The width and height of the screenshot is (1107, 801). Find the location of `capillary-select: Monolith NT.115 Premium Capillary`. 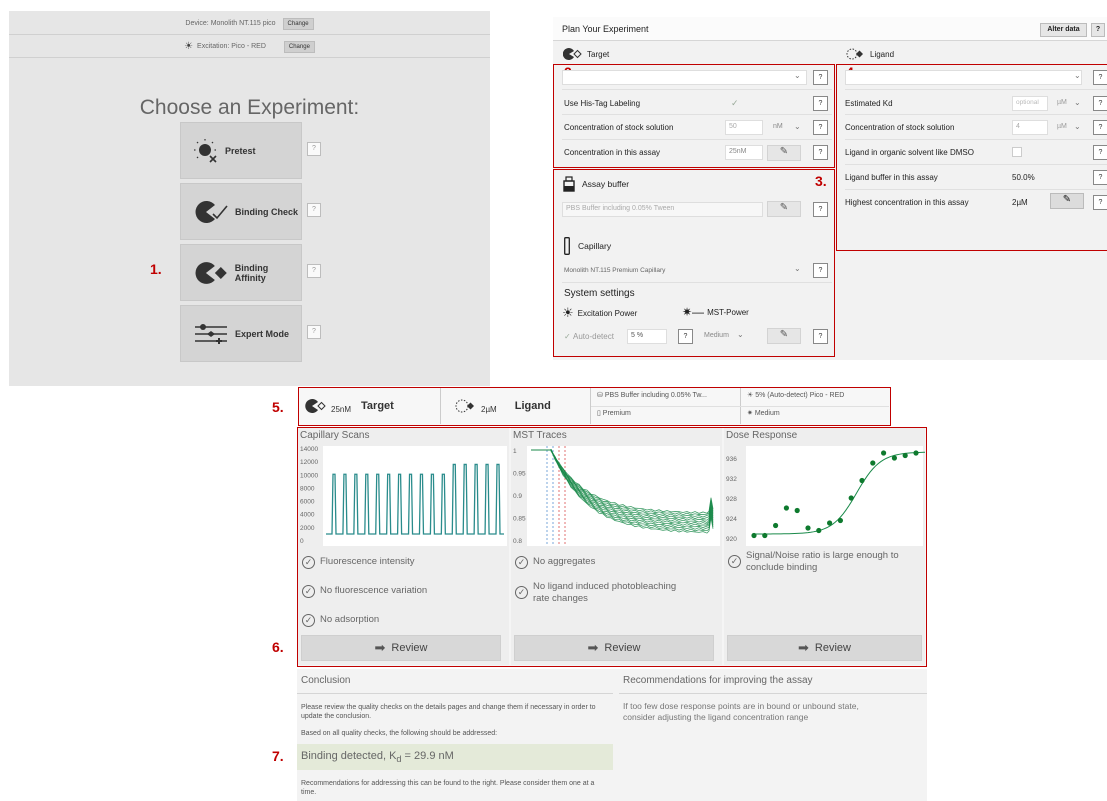

capillary-select: Monolith NT.115 Premium Capillary is located at coordinates (614, 270).